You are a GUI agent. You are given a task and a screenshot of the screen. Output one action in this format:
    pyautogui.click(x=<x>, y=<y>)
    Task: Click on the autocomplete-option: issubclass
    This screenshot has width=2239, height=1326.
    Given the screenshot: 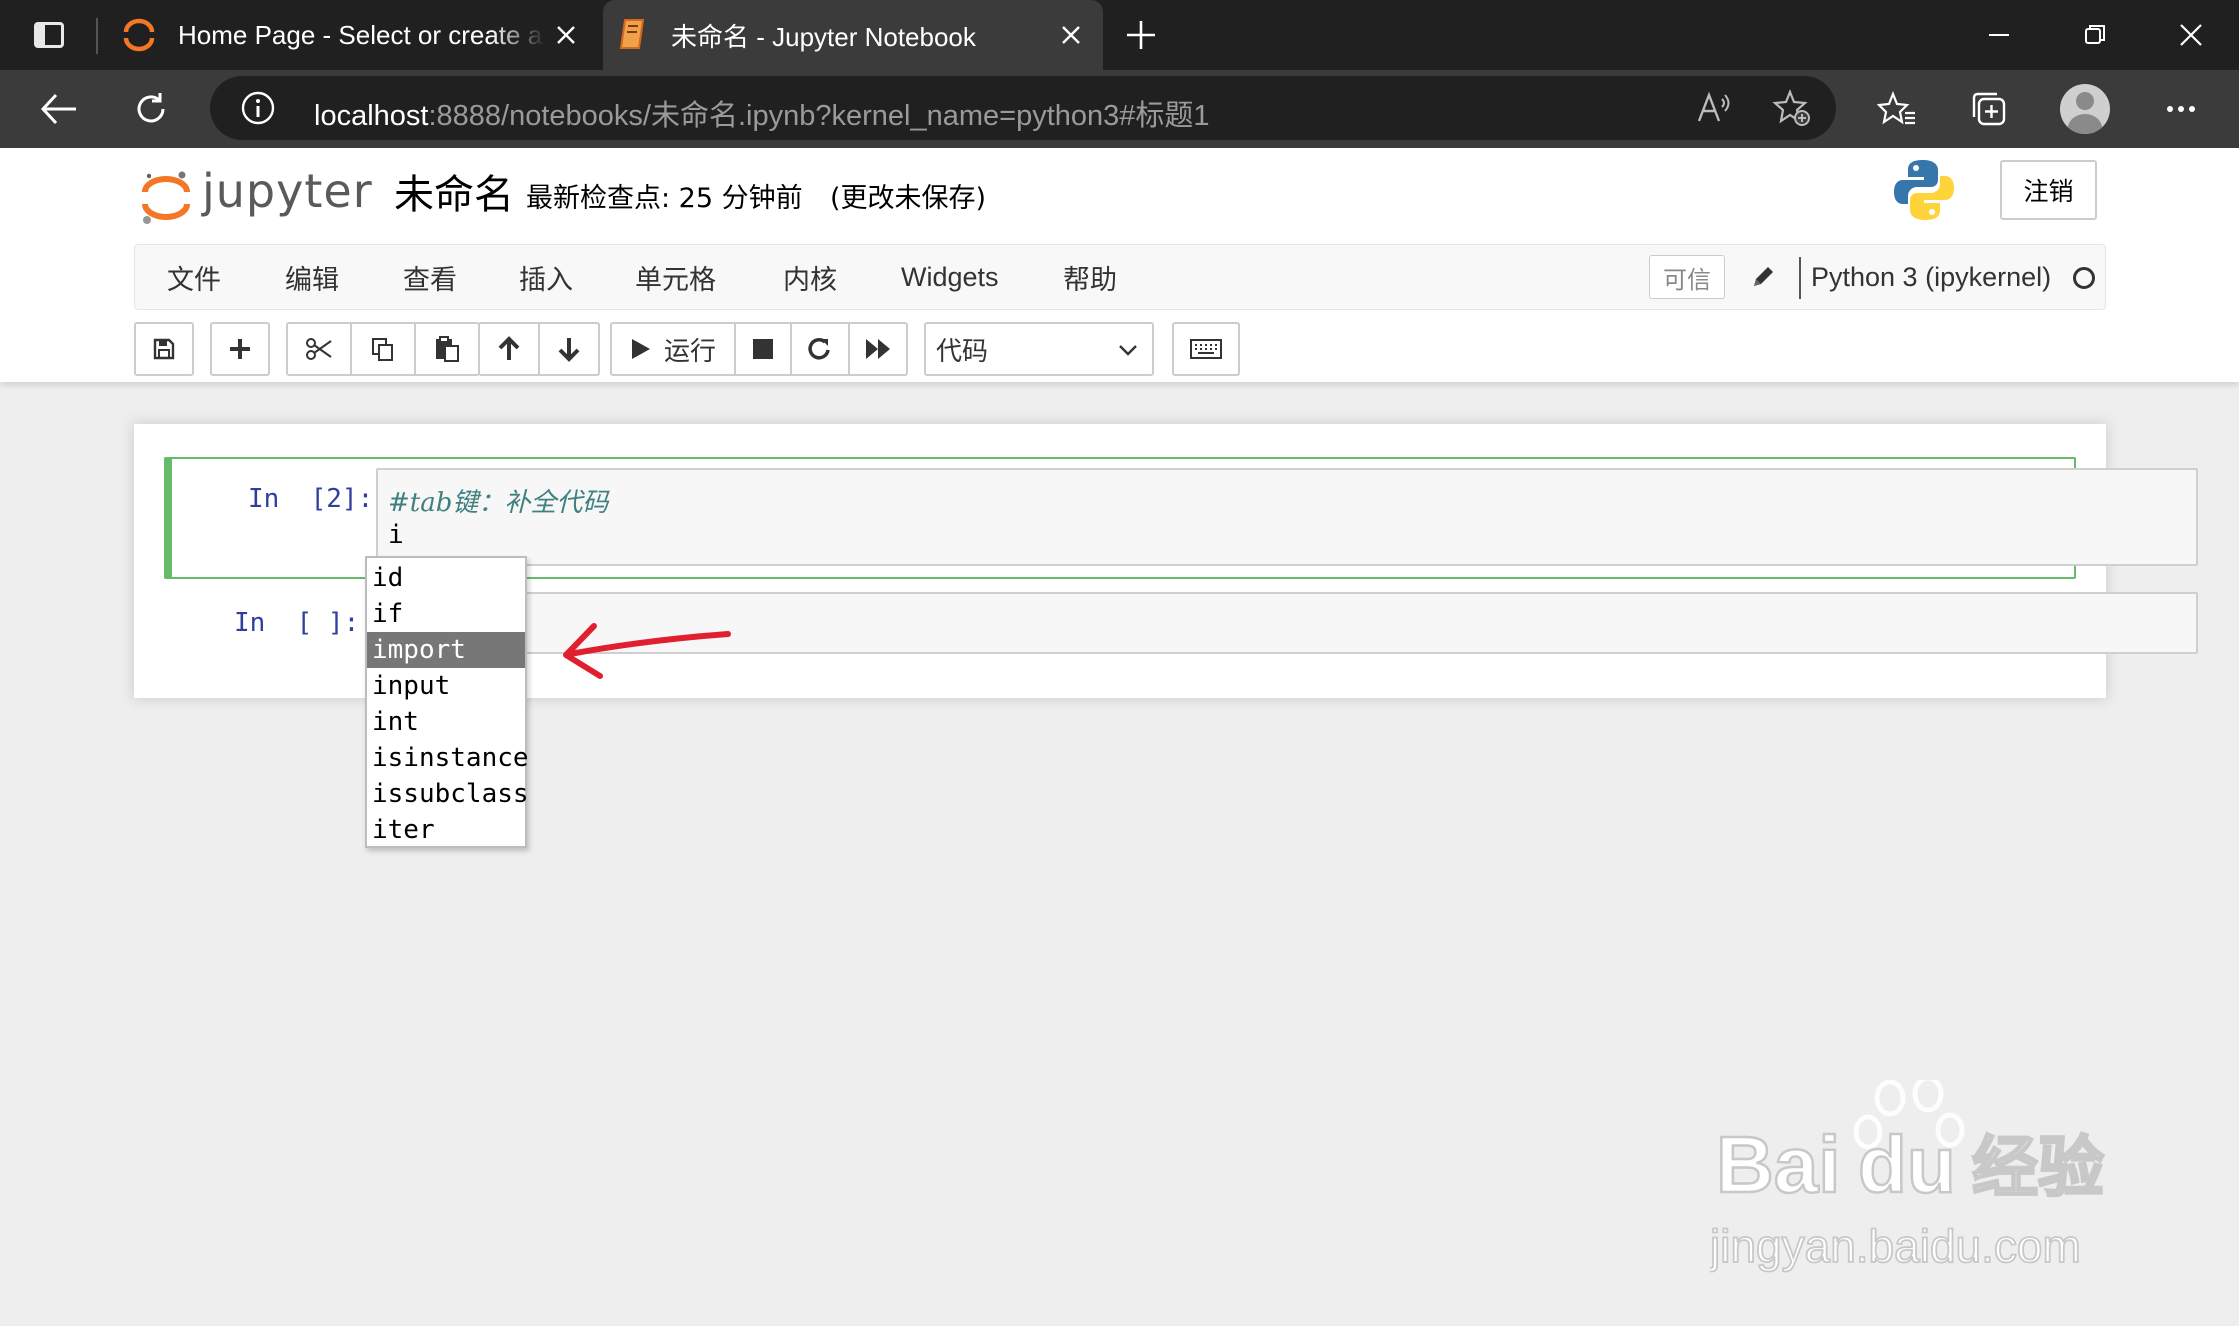 What is the action you would take?
    pyautogui.click(x=448, y=794)
    